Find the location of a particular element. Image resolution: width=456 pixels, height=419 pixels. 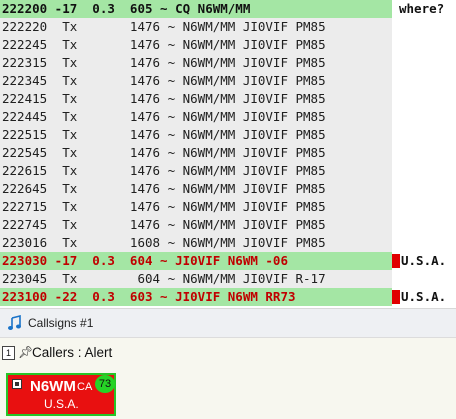

log-row-text: 222200 -17 0.3 605 ~ CQ N6WM/MM is located at coordinates (196, 9).